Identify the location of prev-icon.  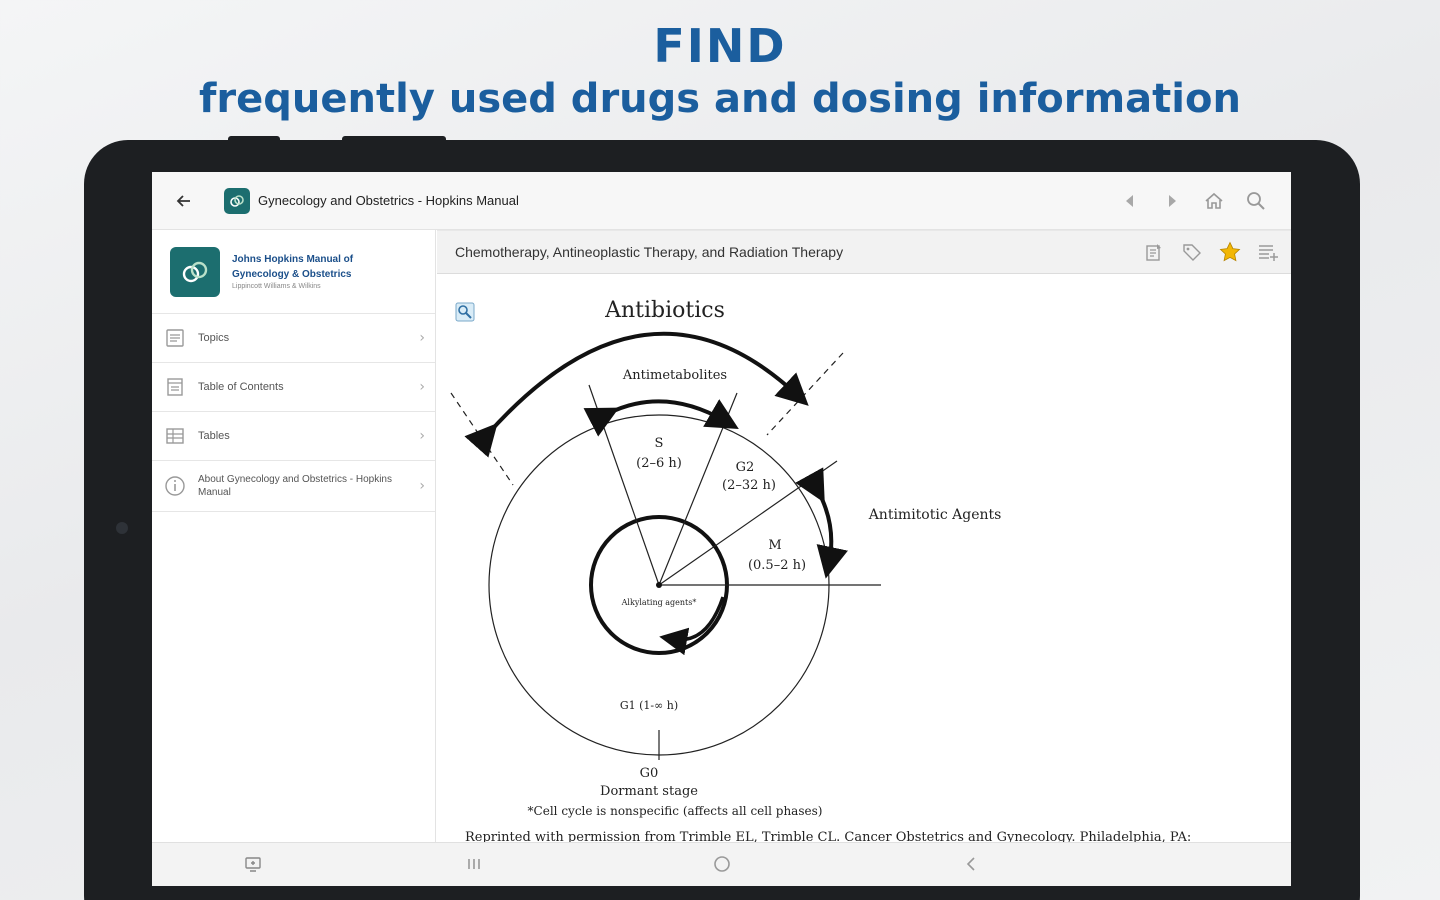
(1130, 201).